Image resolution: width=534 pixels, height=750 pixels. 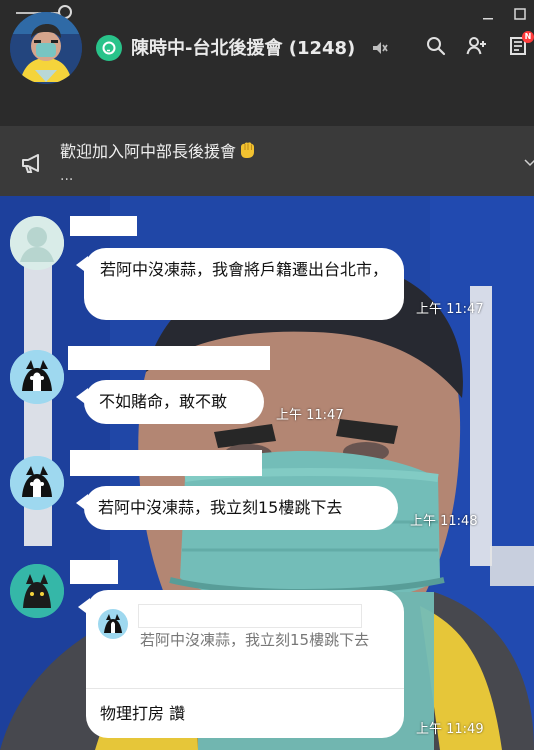 What do you see at coordinates (245, 688) in the screenshot?
I see `reply-divider` at bounding box center [245, 688].